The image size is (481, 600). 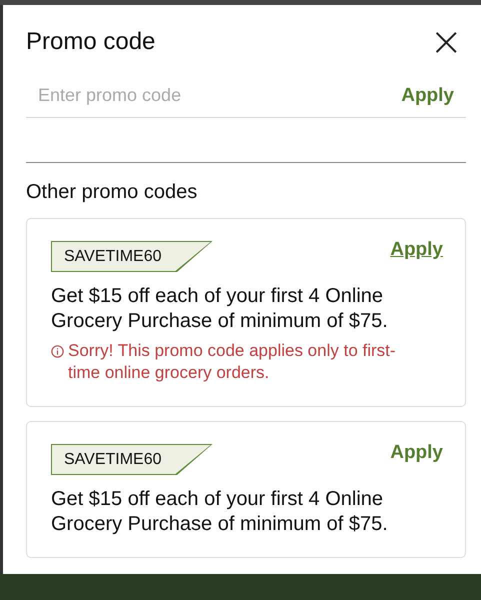 I want to click on apply-button: Apply, so click(x=433, y=95).